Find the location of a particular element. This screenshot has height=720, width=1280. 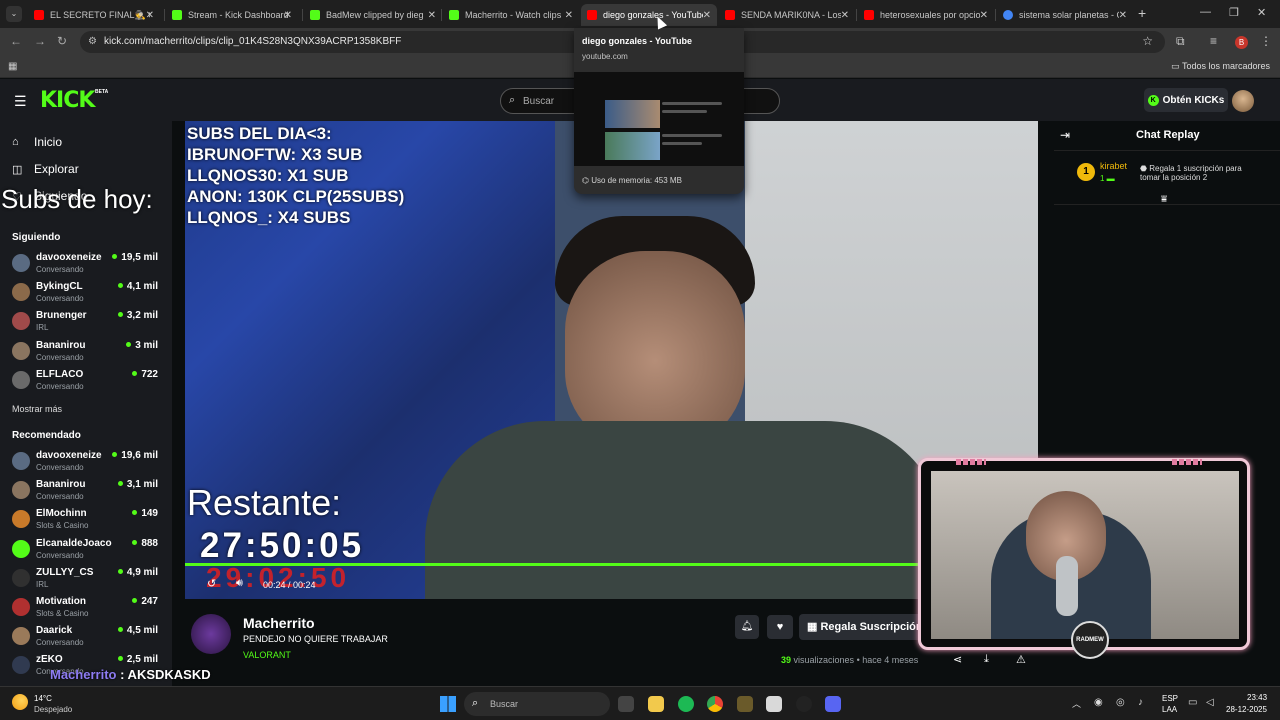

weather-description: Despejado is located at coordinates (53, 709).